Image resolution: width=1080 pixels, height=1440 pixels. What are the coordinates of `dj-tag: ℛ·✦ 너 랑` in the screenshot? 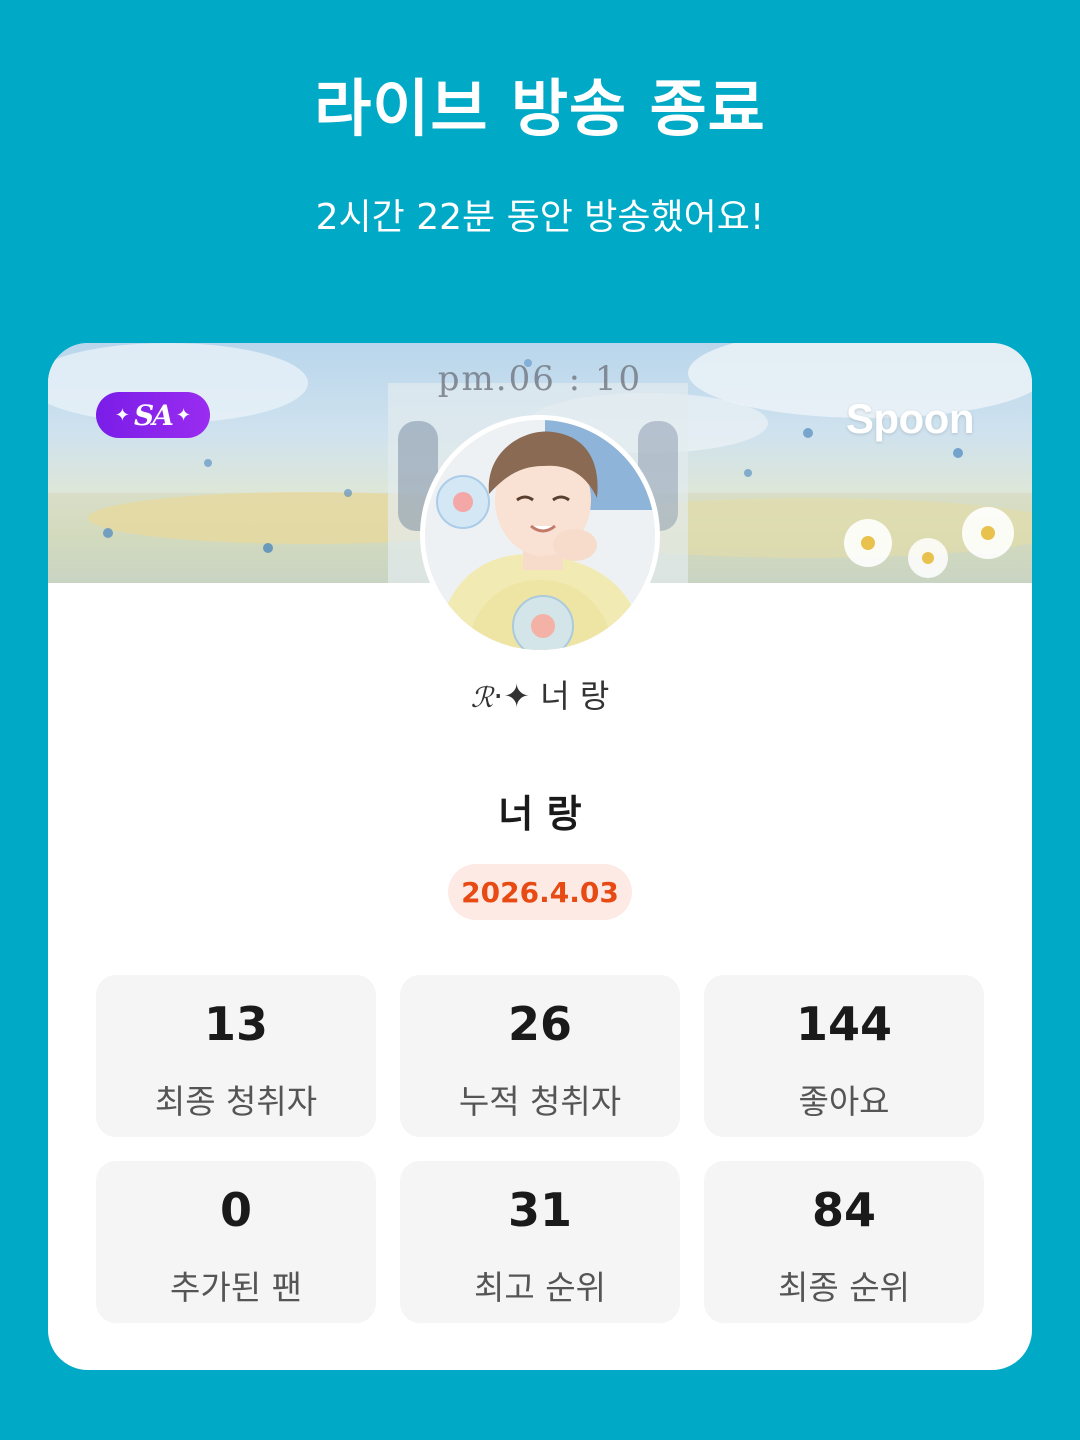 It's located at (540, 694).